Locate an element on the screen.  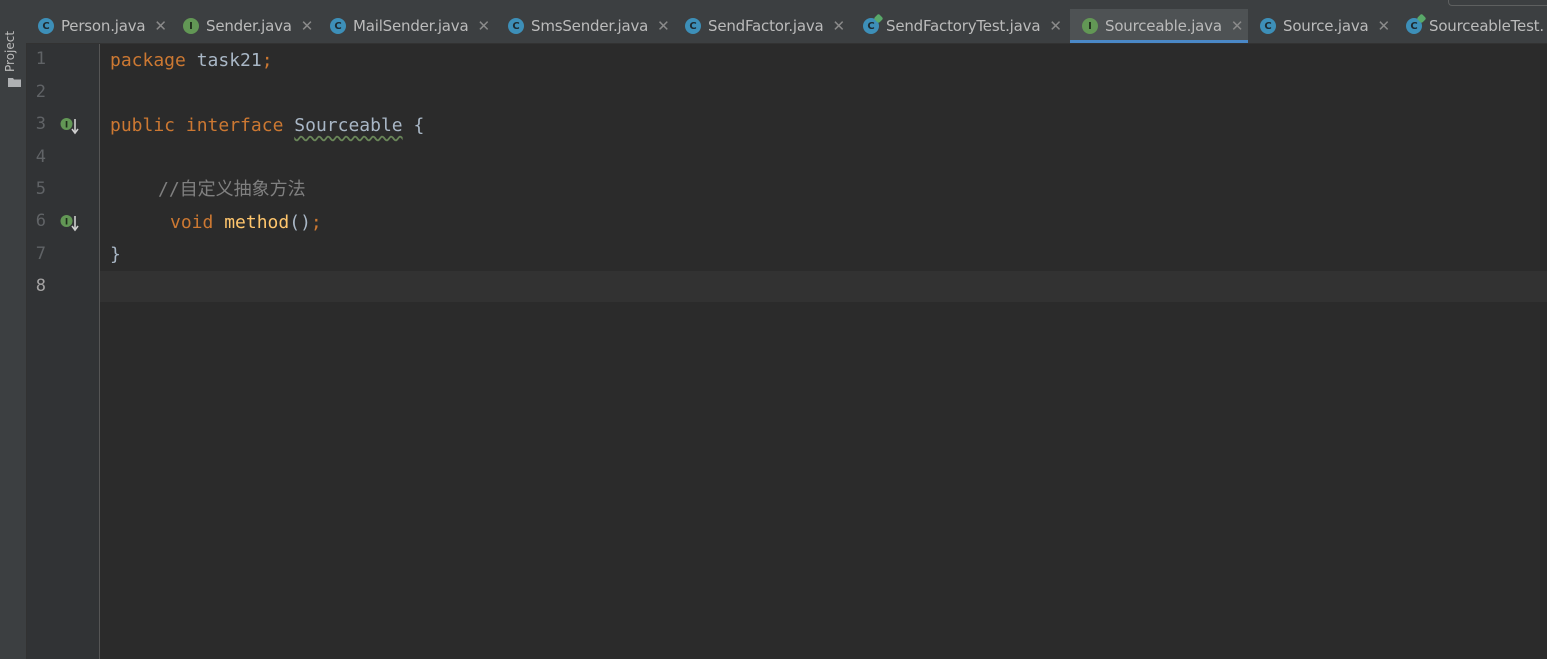
line-number: 7 is located at coordinates (40, 254).